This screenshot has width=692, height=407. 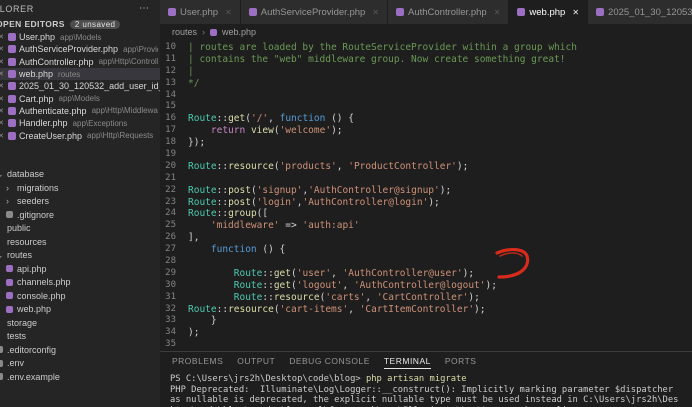 What do you see at coordinates (37, 37) in the screenshot?
I see `file-name: User.php` at bounding box center [37, 37].